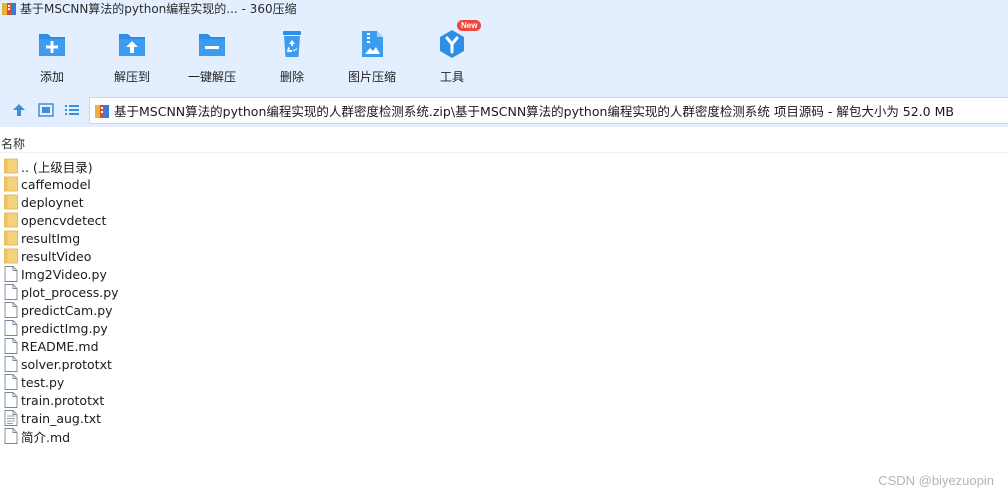 The width and height of the screenshot is (1008, 502). I want to click on extract-to-label: 解压到, so click(131, 77).